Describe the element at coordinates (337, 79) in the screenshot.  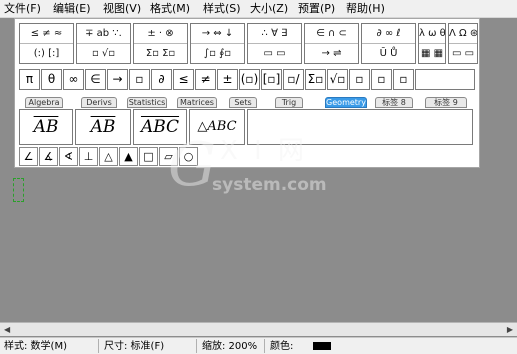
I see `square-root-button: √▫` at that location.